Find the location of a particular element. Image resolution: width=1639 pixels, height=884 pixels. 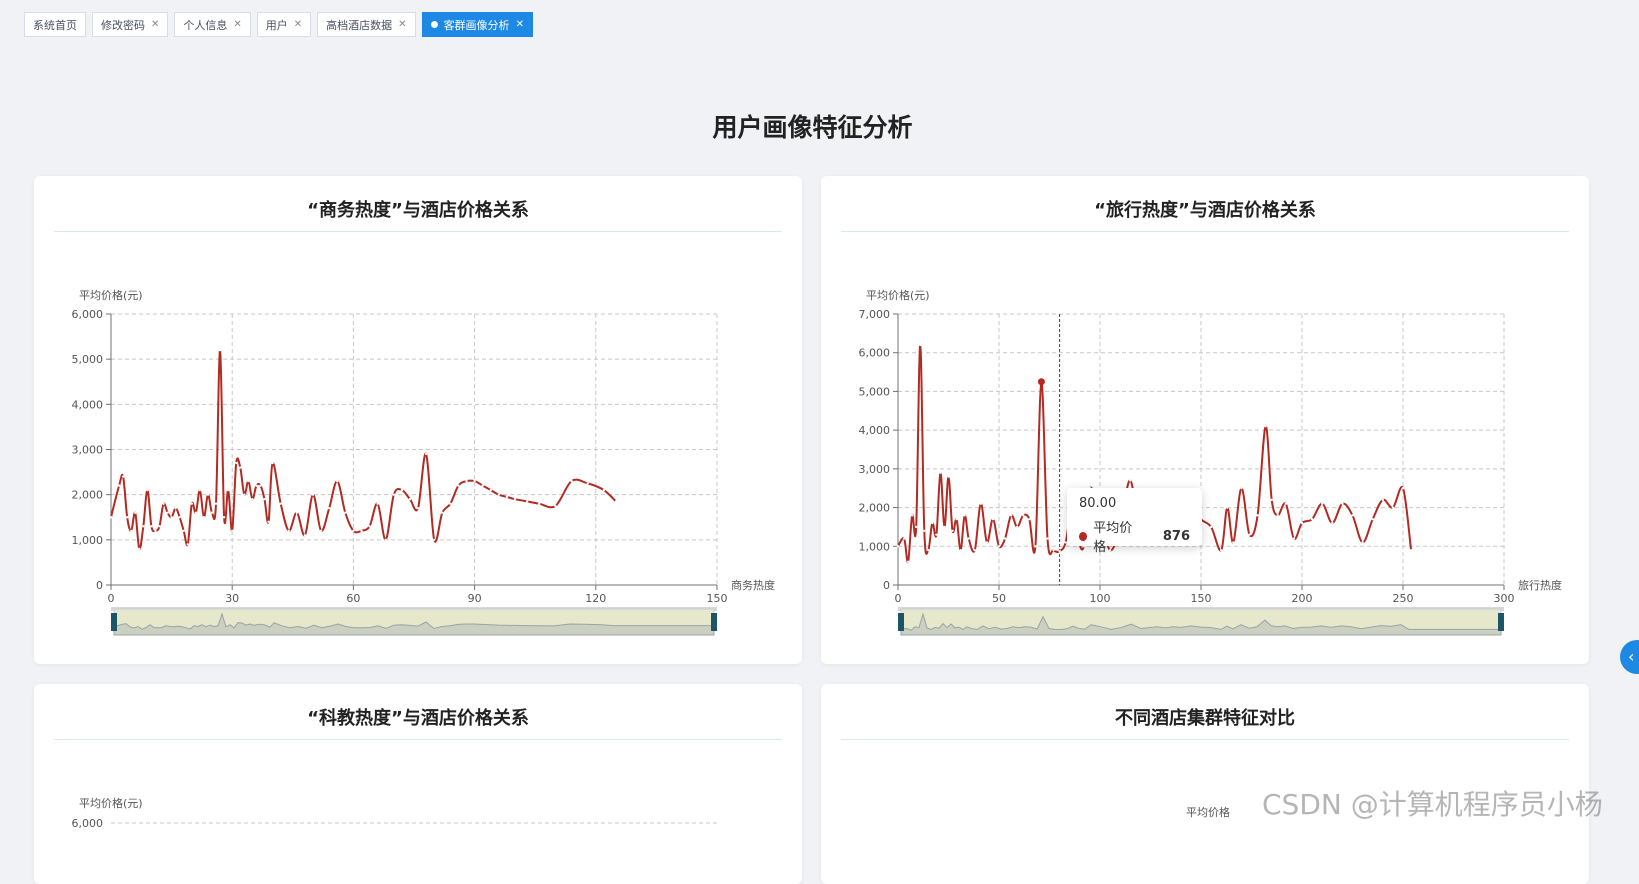

tab-label: 用户 is located at coordinates (276, 25).